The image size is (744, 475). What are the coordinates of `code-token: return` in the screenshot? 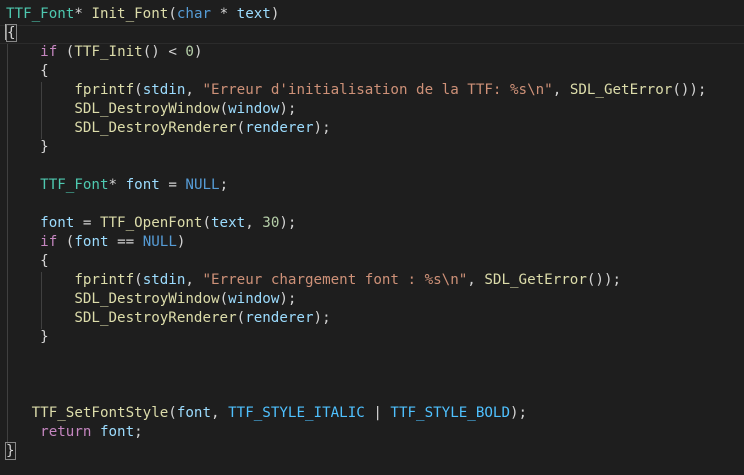 It's located at (66, 432).